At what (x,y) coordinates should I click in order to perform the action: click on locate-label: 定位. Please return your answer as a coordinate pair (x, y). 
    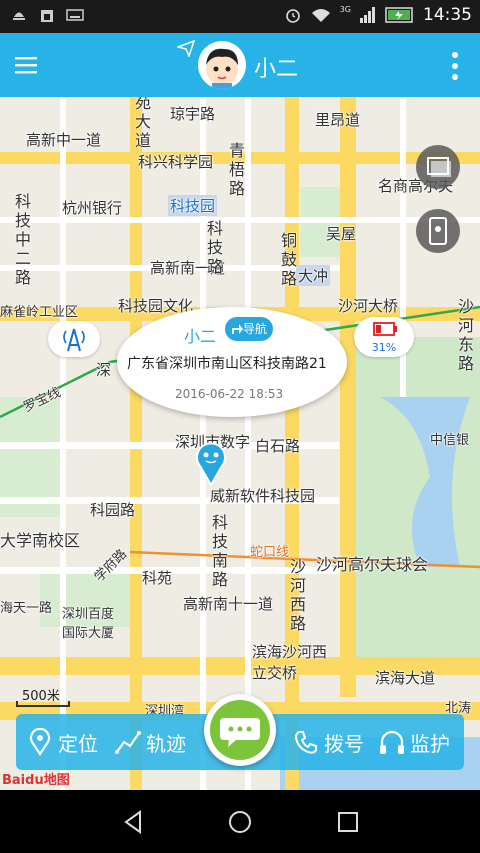
    Looking at the image, I should click on (78, 743).